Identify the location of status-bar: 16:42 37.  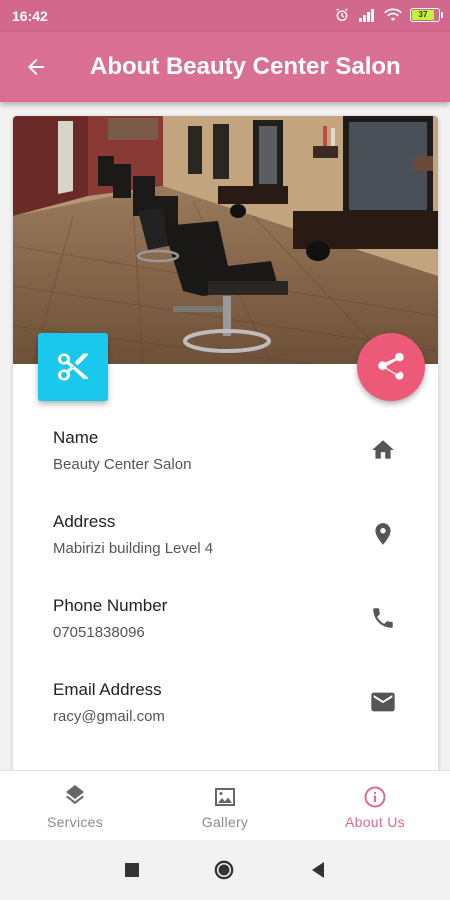
(225, 16).